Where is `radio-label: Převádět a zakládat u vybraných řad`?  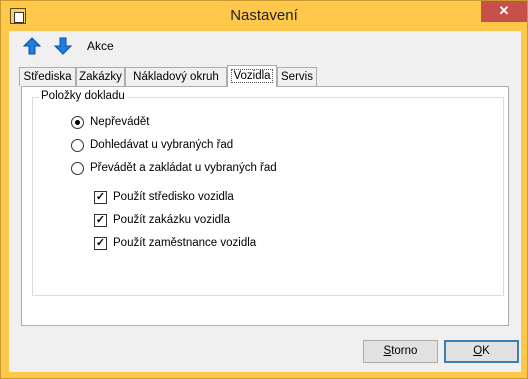 radio-label: Převádět a zakládat u vybraných řad is located at coordinates (183, 168).